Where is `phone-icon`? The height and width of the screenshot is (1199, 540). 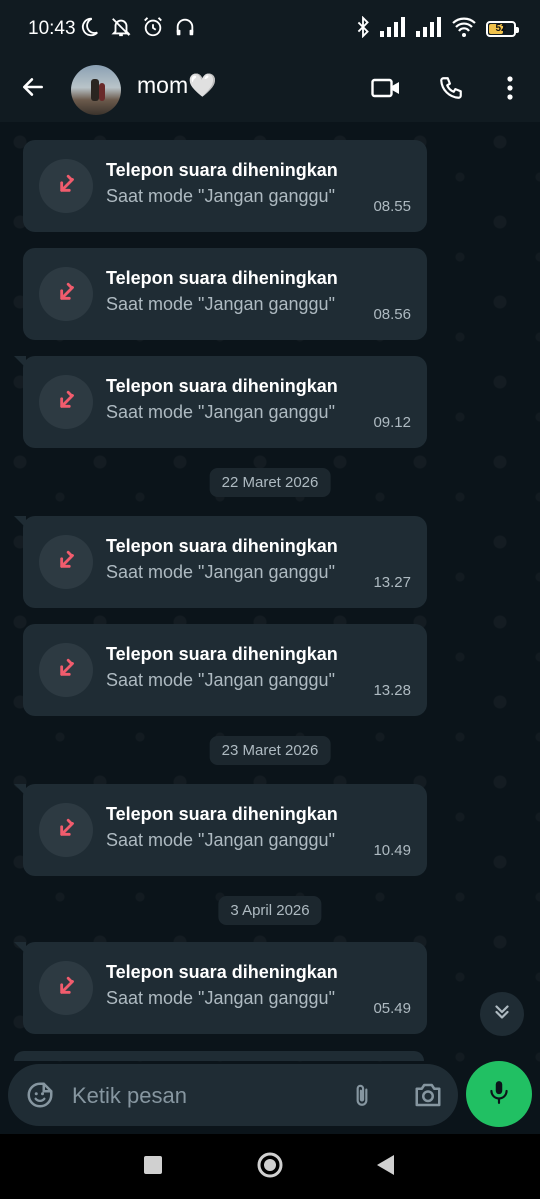 phone-icon is located at coordinates (451, 90).